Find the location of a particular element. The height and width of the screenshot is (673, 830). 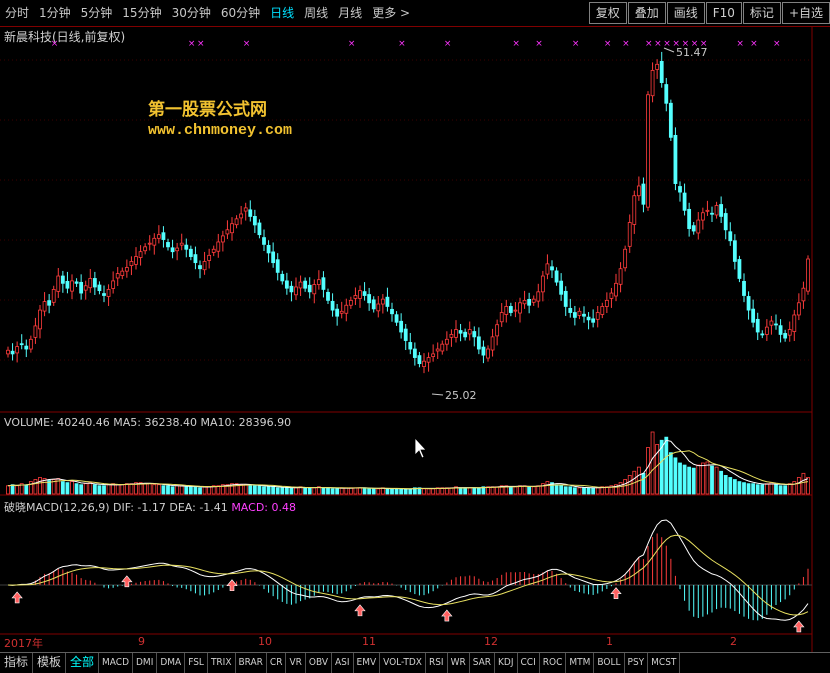

indicator-tab: DMI is located at coordinates (145, 663).